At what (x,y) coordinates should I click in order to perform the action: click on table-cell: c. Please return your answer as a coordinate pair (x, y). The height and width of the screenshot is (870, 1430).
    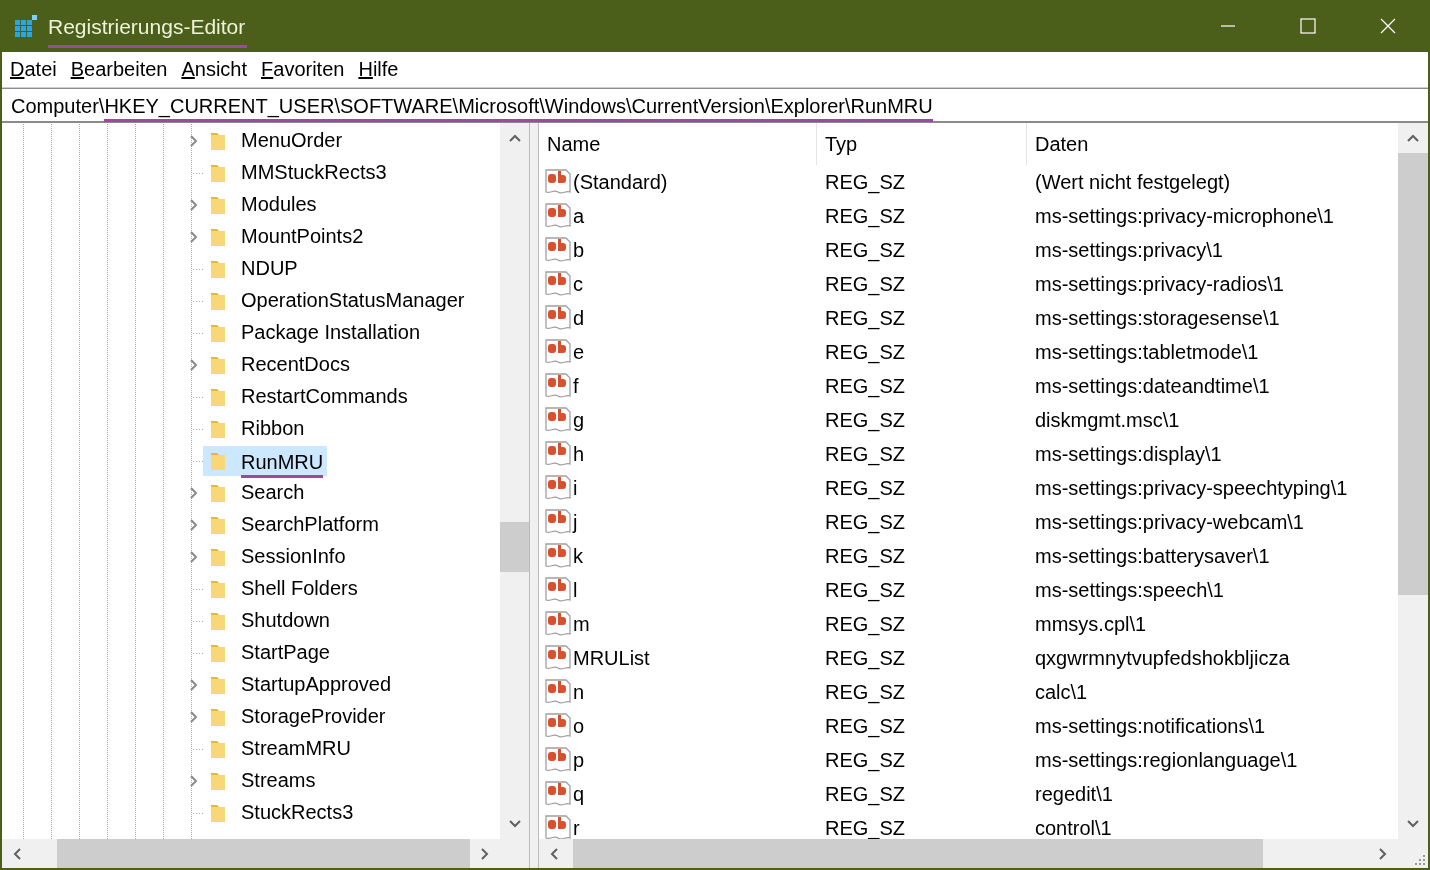
    Looking at the image, I should click on (578, 284).